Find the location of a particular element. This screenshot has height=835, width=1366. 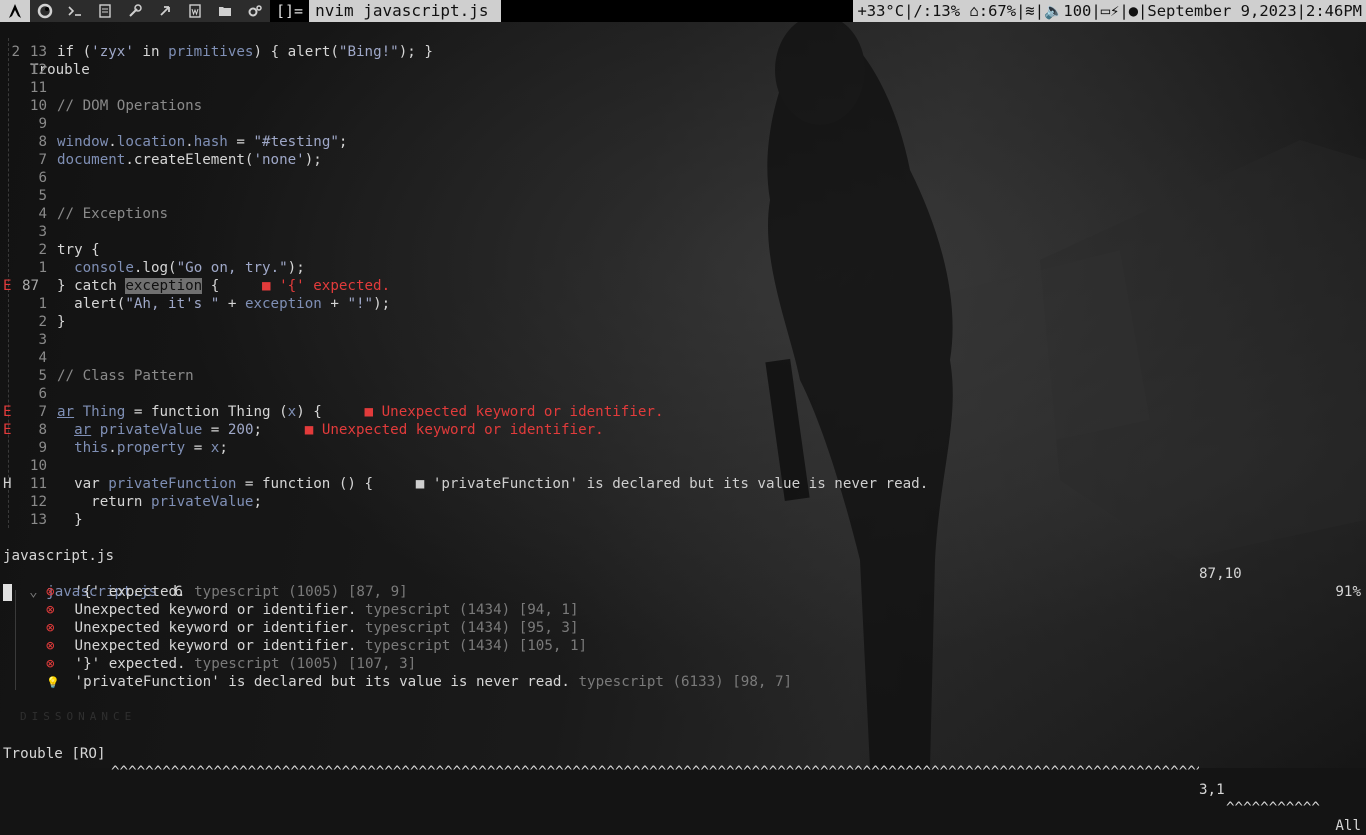

trouble-source: typescript (6133) [98, 7] is located at coordinates (685, 682).